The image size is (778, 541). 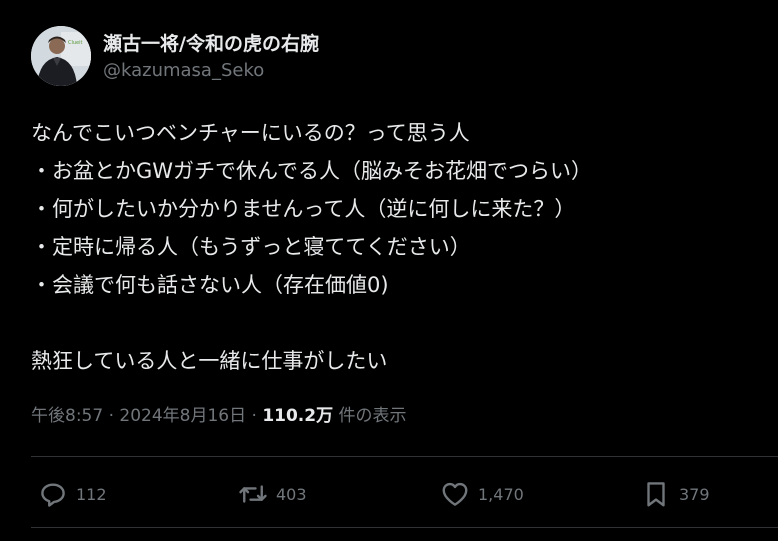 I want to click on retweet-count: 403, so click(x=291, y=494).